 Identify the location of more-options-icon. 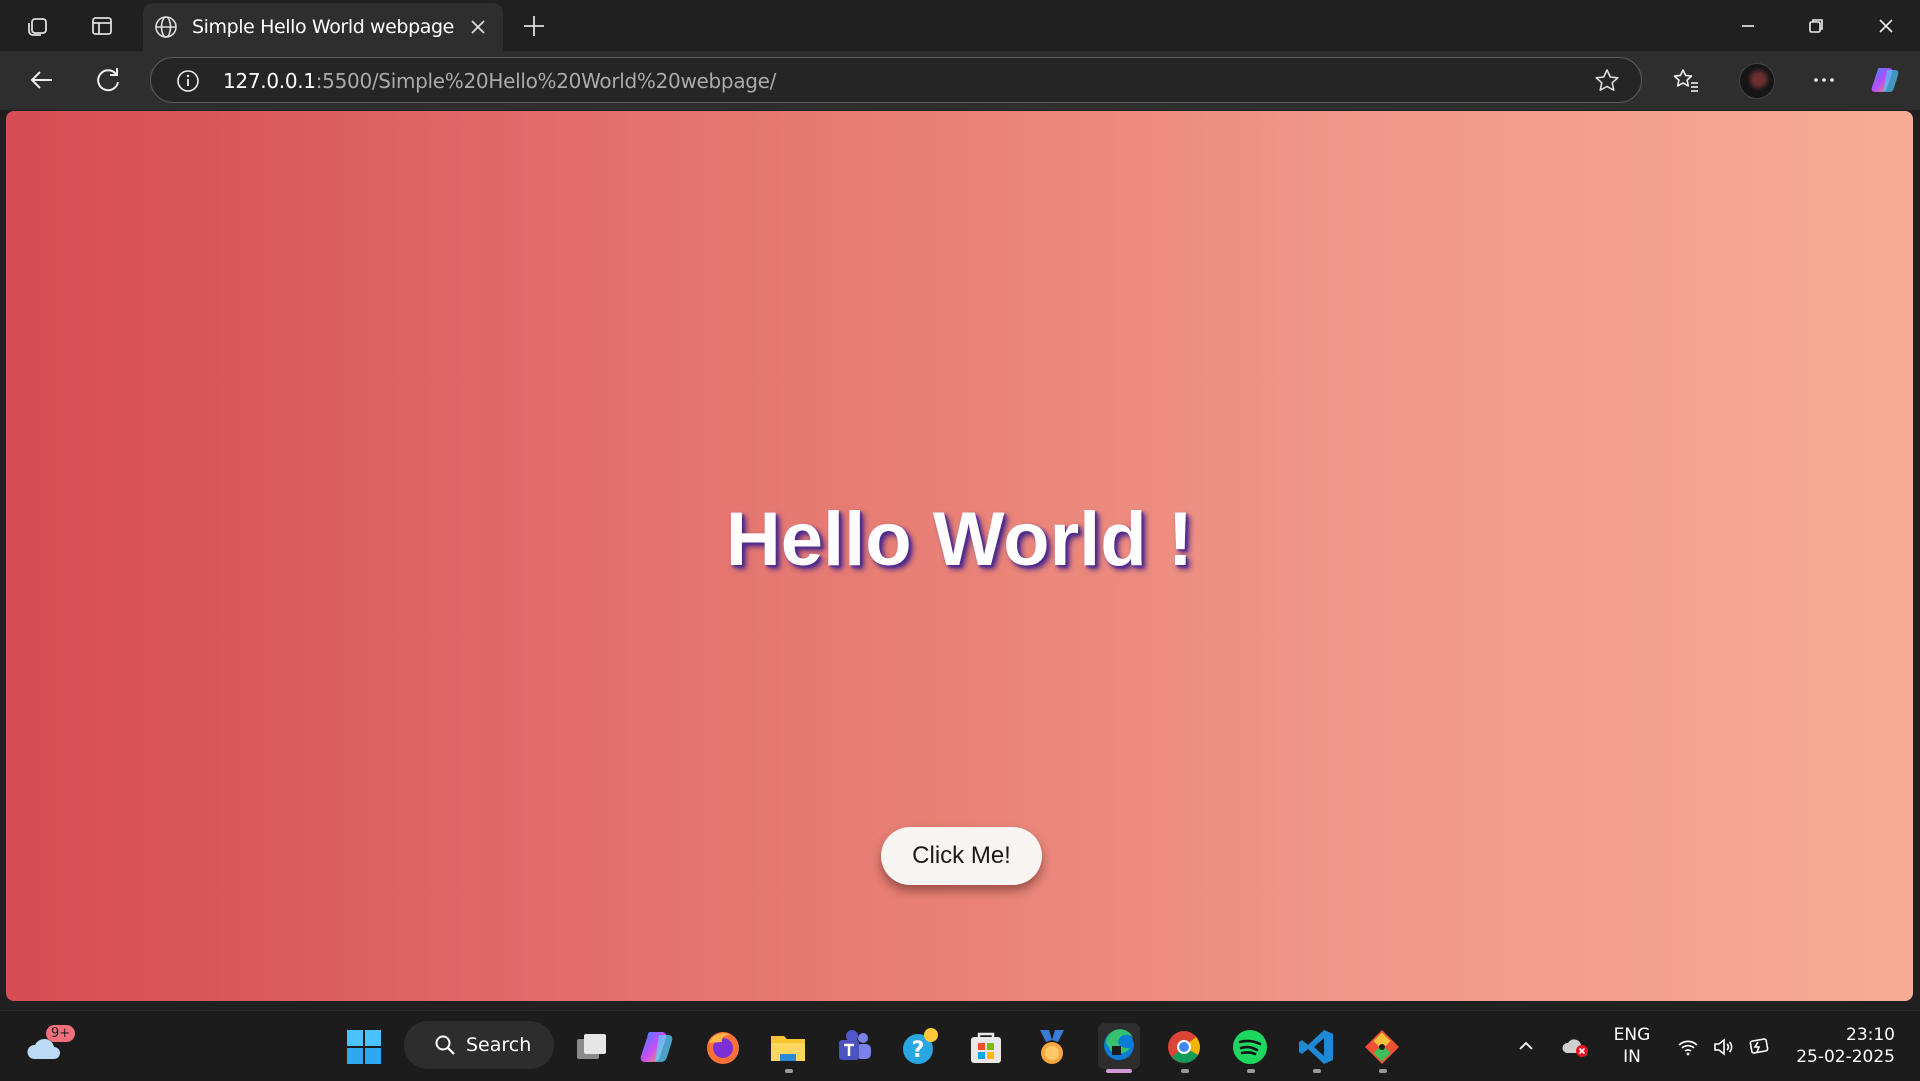
(1824, 80).